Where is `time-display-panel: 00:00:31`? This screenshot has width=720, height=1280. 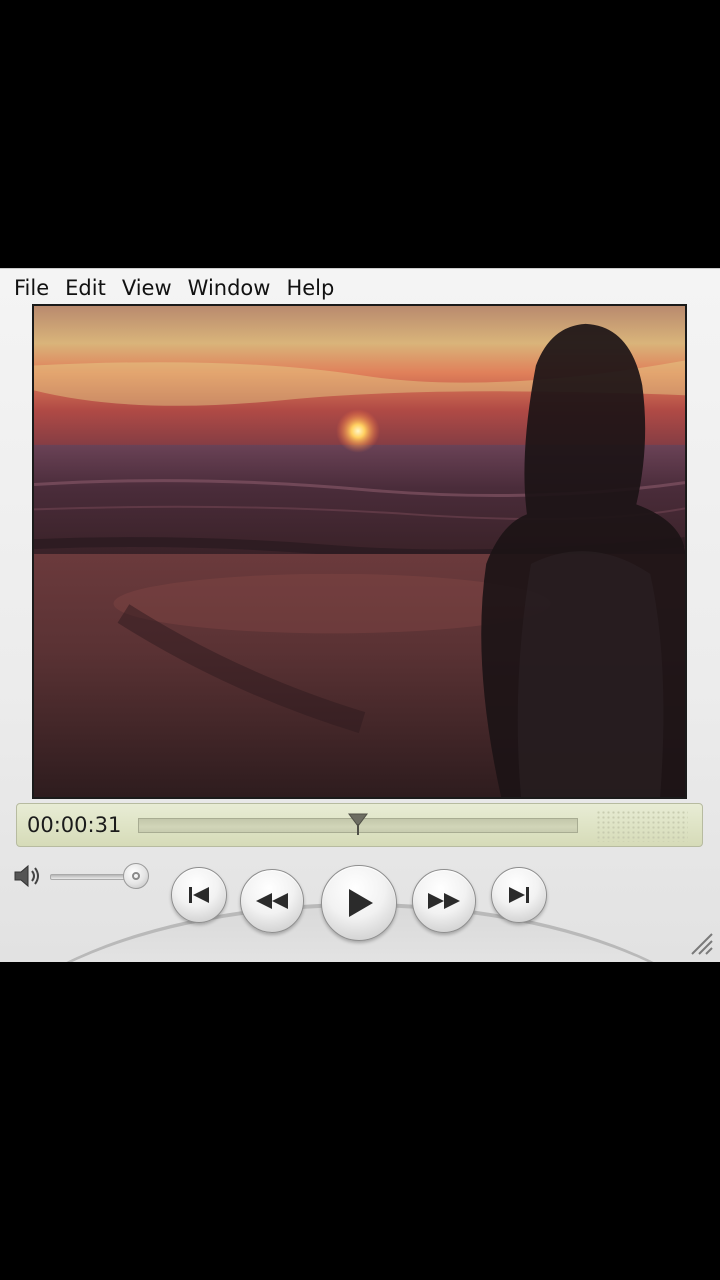 time-display-panel: 00:00:31 is located at coordinates (359, 825).